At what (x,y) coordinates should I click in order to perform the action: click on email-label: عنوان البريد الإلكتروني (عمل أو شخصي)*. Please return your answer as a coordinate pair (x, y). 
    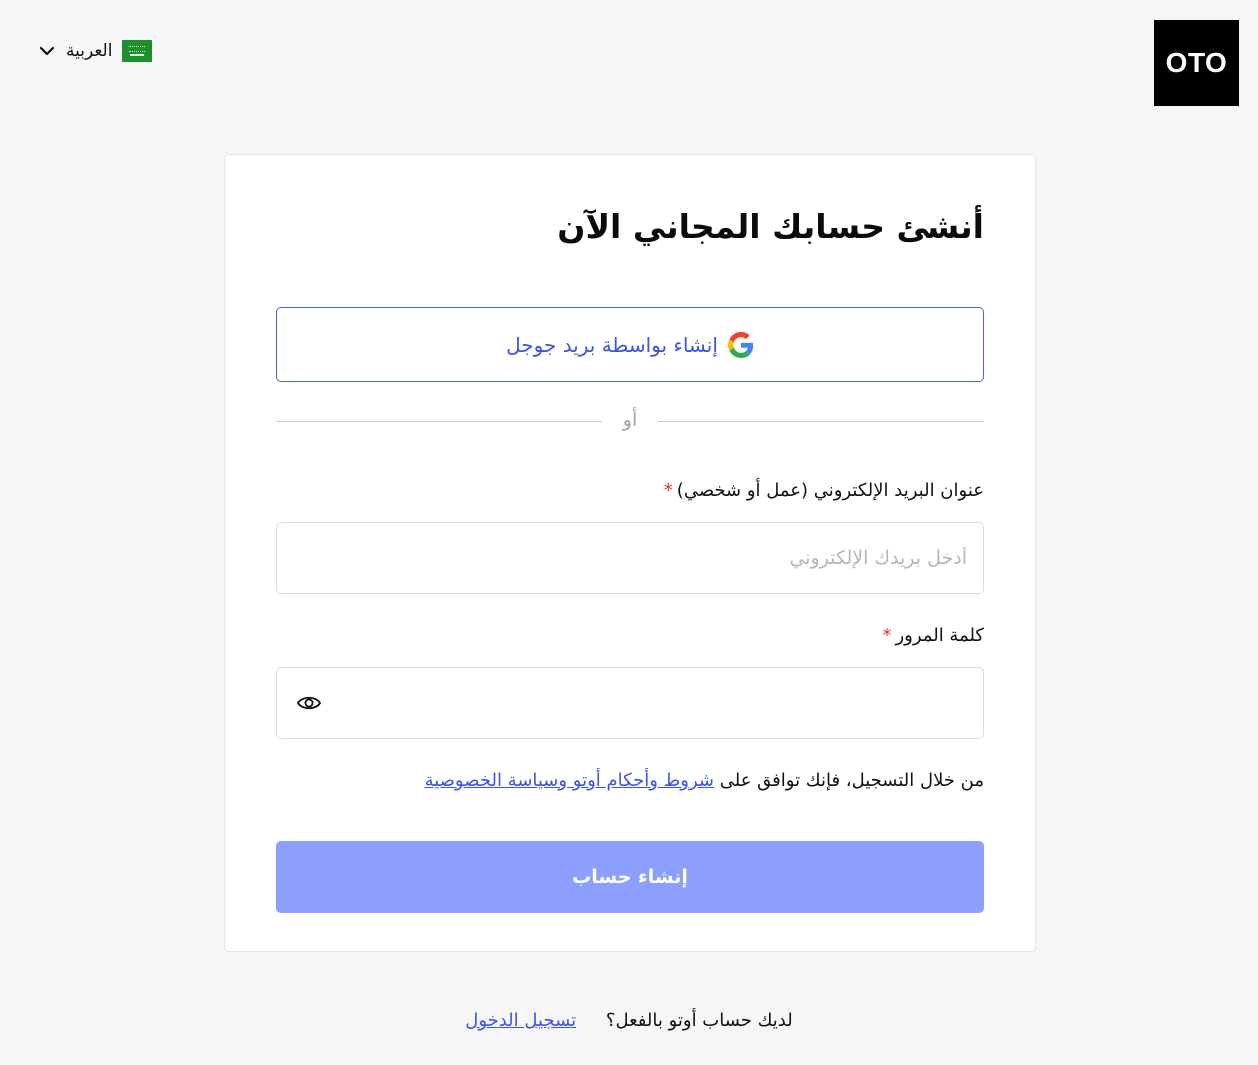
    Looking at the image, I should click on (824, 490).